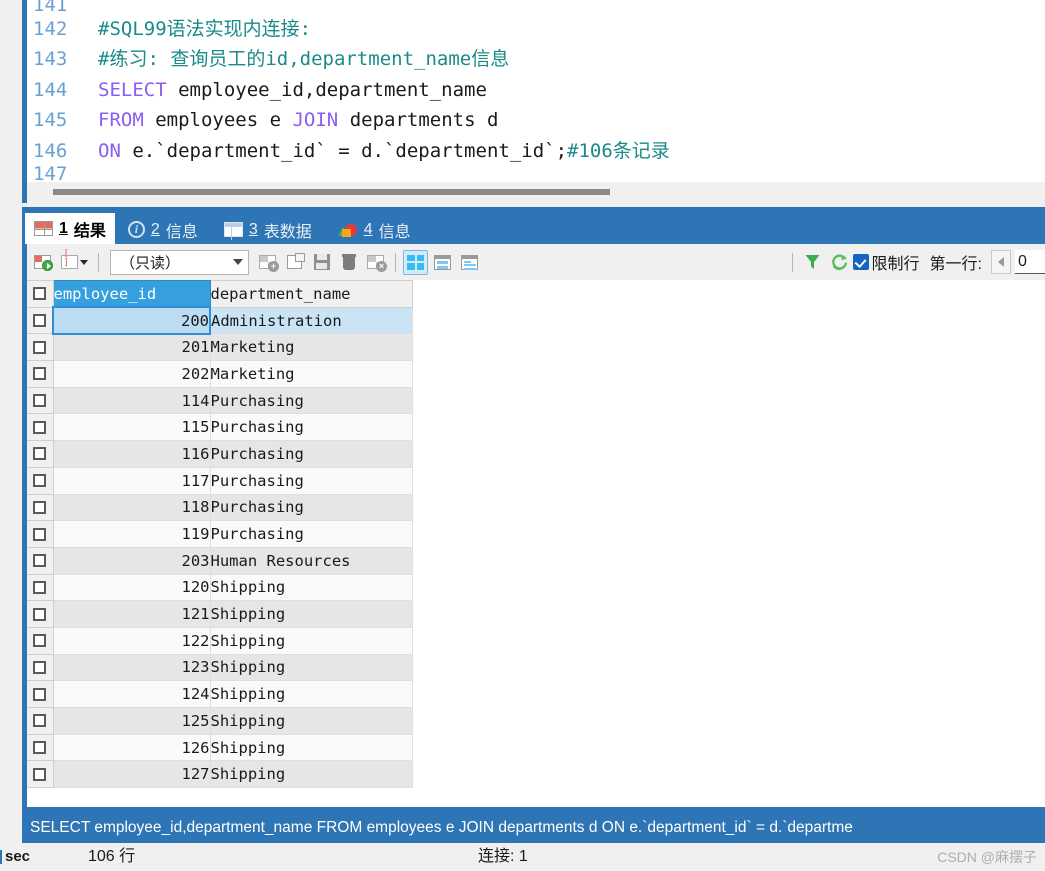  What do you see at coordinates (42, 262) in the screenshot?
I see `add-record-button` at bounding box center [42, 262].